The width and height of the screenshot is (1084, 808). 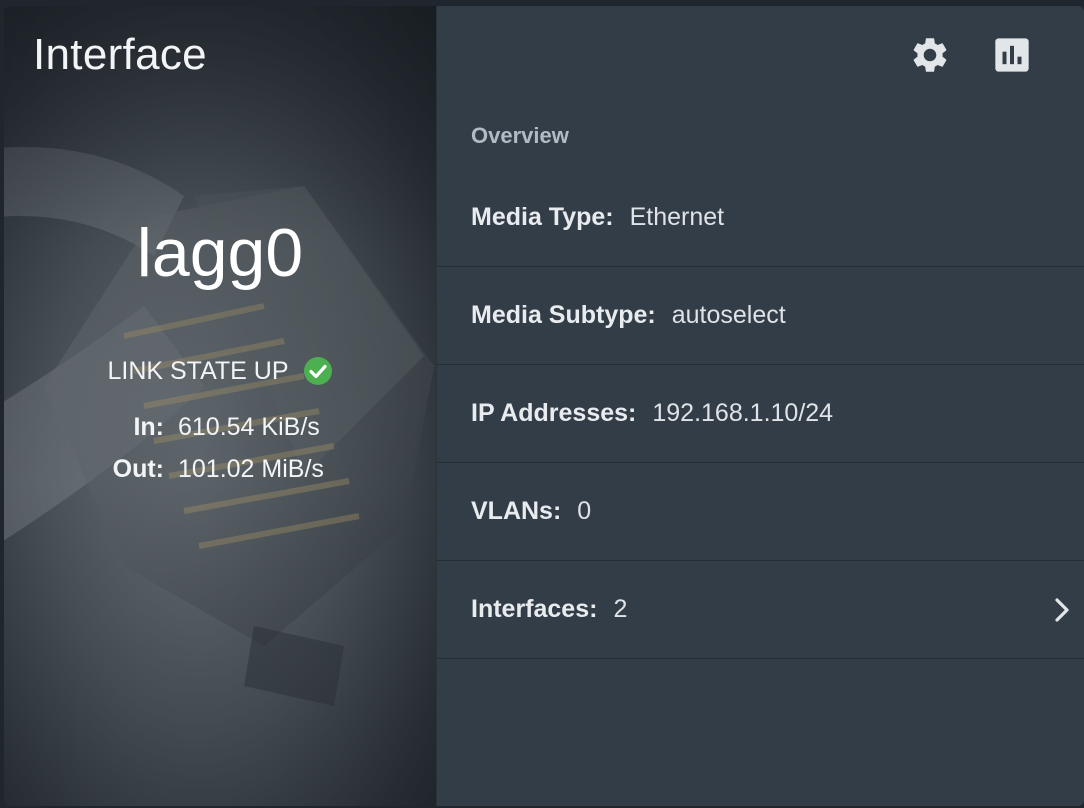 I want to click on interface-name: lagg0, so click(x=220, y=253).